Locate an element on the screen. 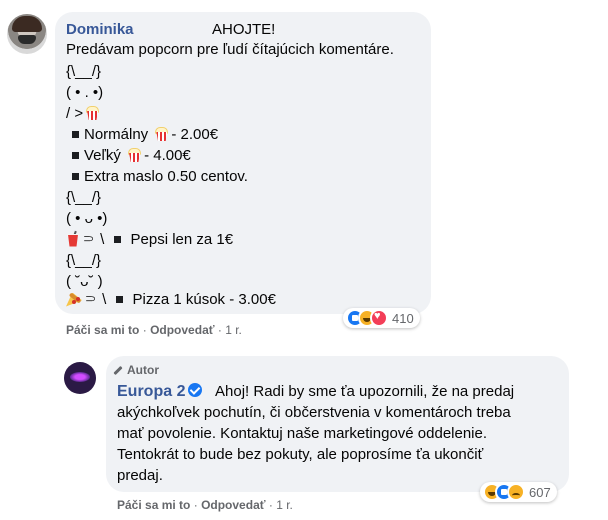 The height and width of the screenshot is (520, 608). pizza-icon is located at coordinates (74, 299).